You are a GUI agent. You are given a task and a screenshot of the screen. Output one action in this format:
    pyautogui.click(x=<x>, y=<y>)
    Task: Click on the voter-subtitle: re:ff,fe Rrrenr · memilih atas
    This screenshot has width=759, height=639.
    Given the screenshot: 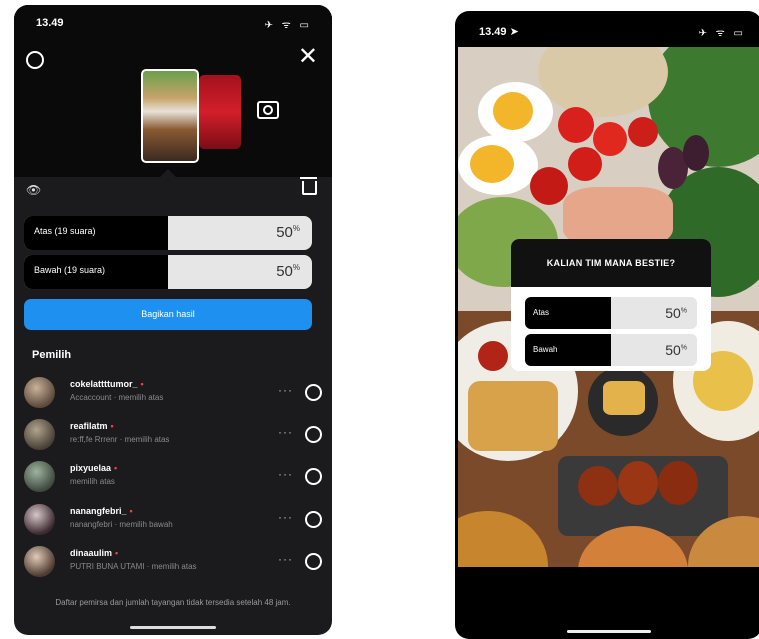 What is the action you would take?
    pyautogui.click(x=120, y=439)
    